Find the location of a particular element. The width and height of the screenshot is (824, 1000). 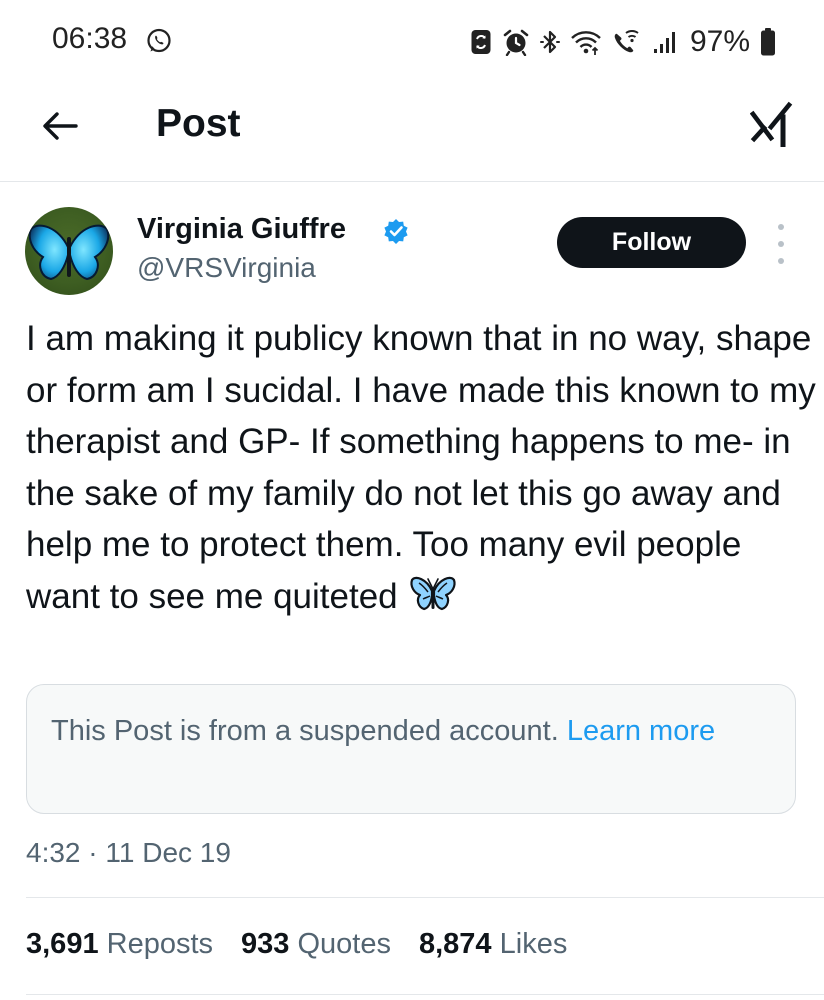

verified-badge-icon is located at coordinates (396, 231).